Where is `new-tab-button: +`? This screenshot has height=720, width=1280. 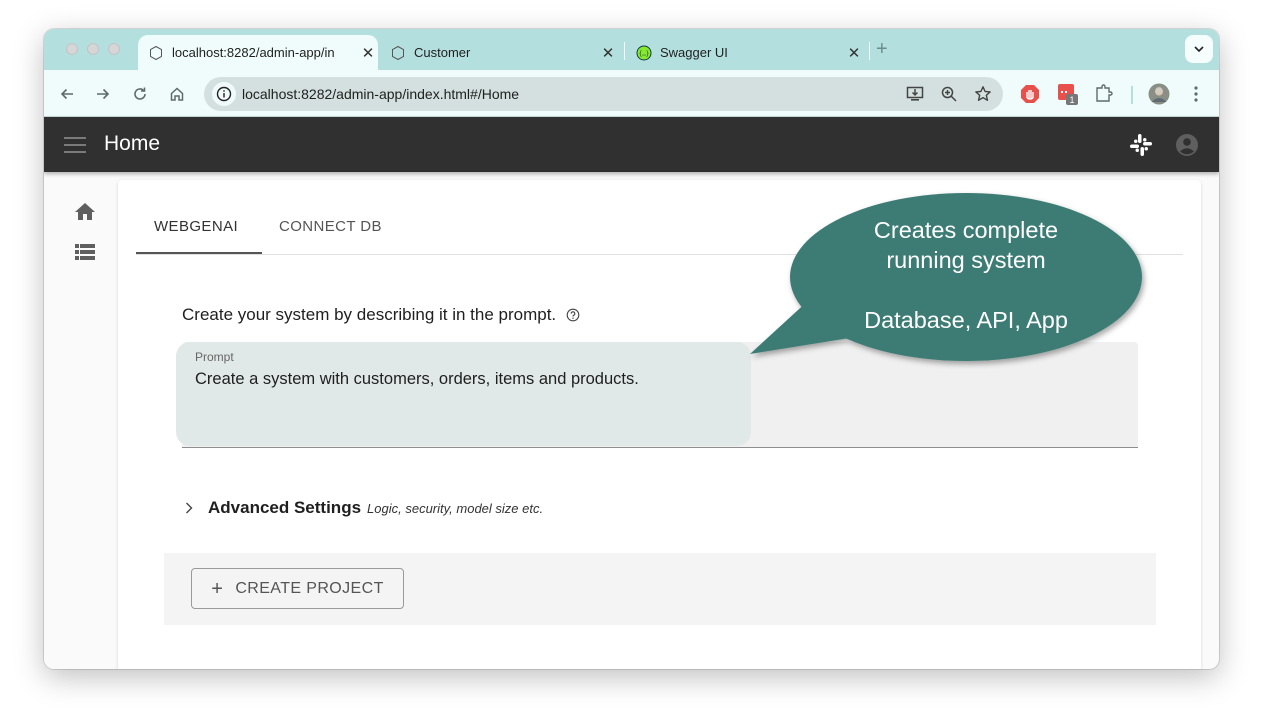
new-tab-button: + is located at coordinates (882, 49).